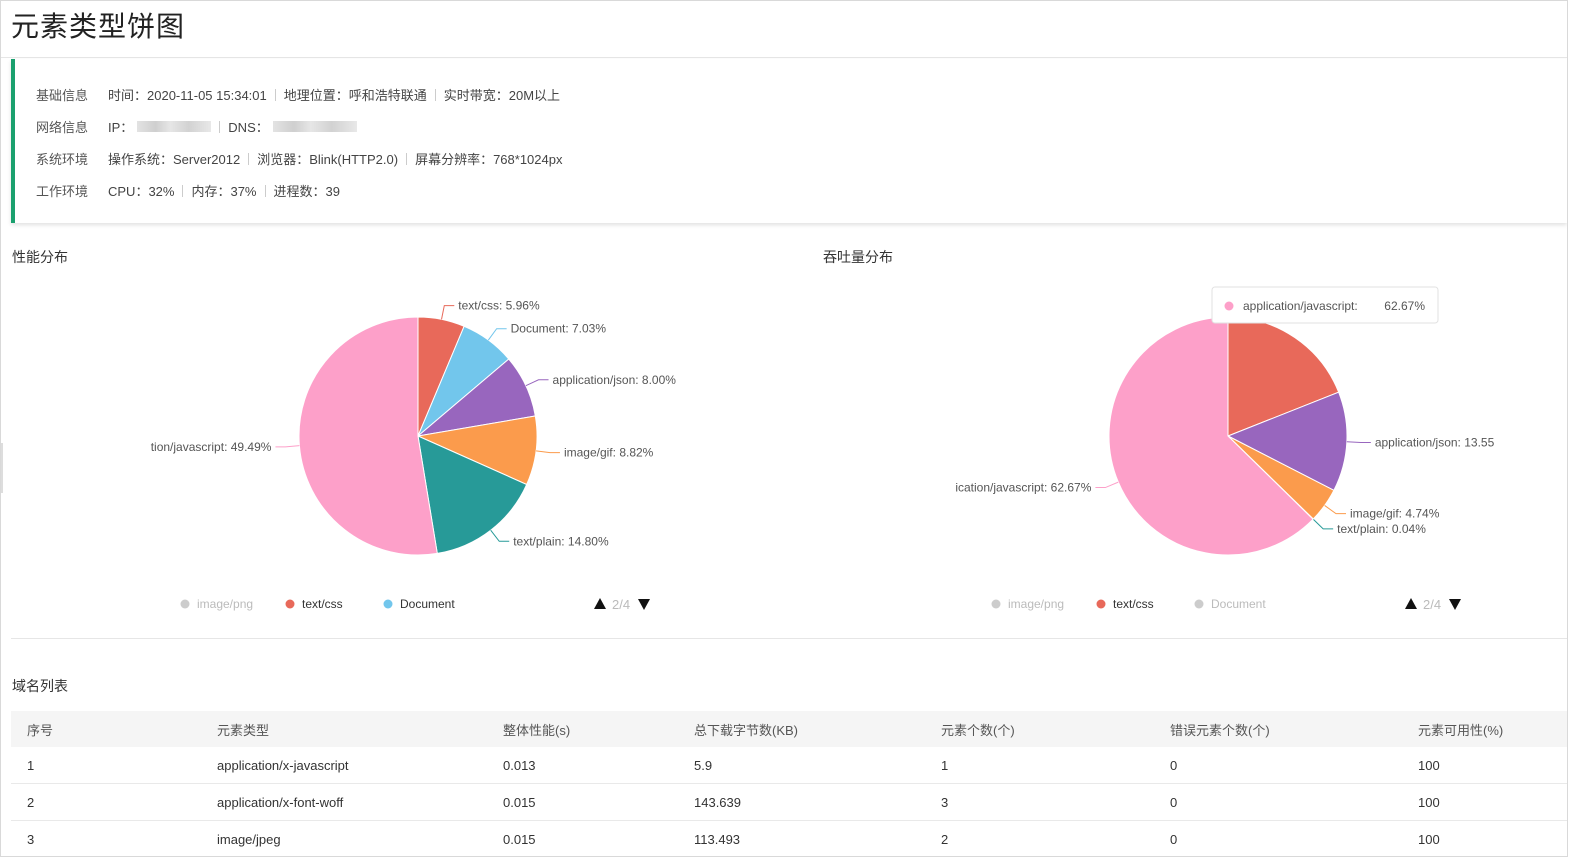 The image size is (1576, 859). I want to click on pie-label-image-gif: image/gif: 4.74%, so click(1395, 514).